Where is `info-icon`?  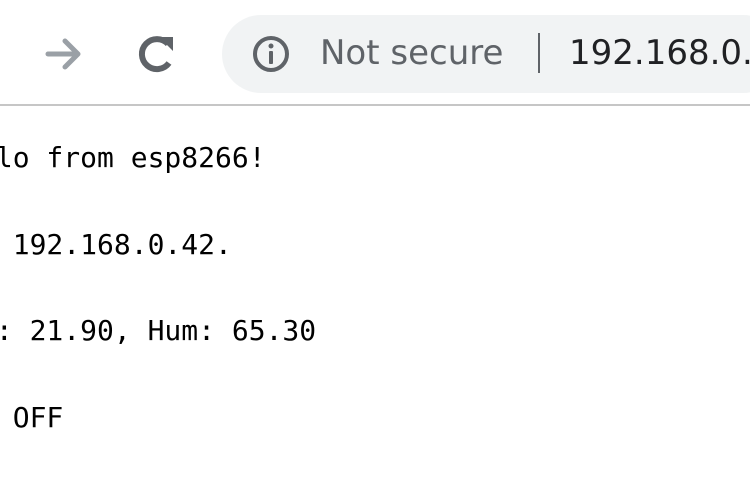 info-icon is located at coordinates (271, 54).